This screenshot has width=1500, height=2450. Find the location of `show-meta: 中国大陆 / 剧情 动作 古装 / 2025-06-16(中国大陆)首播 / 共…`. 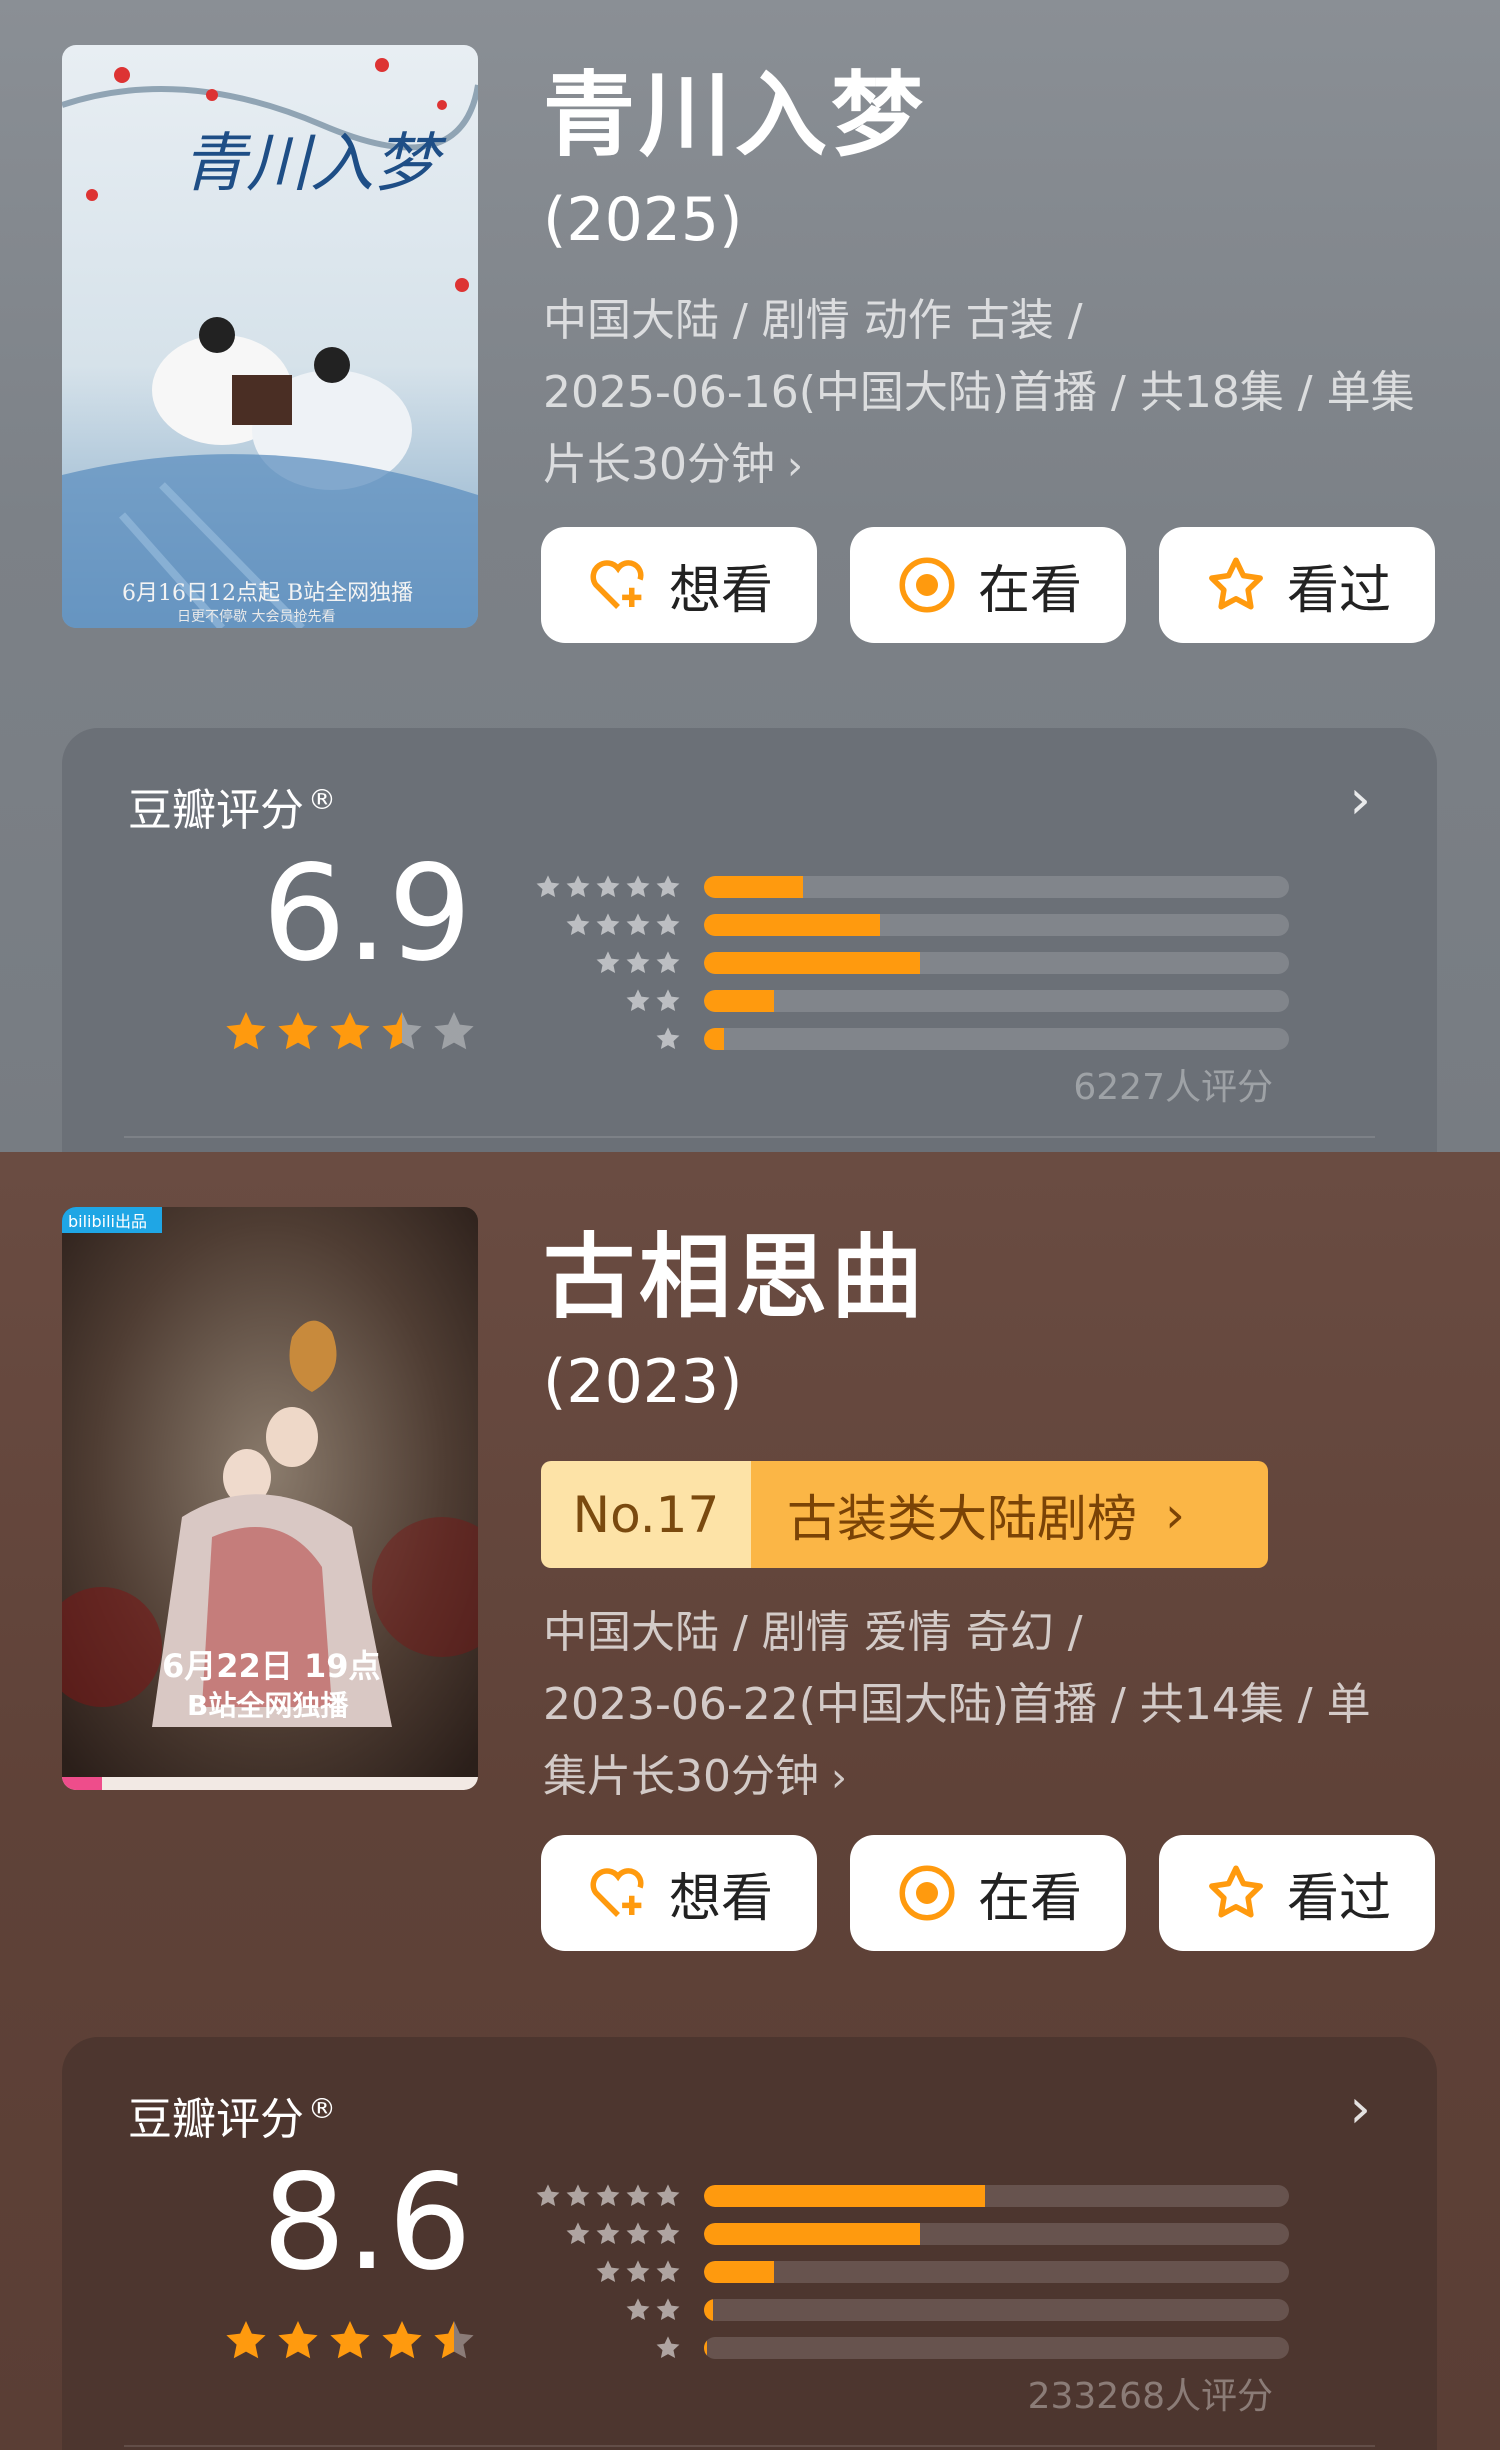

show-meta: 中国大陆 / 剧情 动作 古装 / 2025-06-16(中国大陆)首播 / 共… is located at coordinates (998, 393).